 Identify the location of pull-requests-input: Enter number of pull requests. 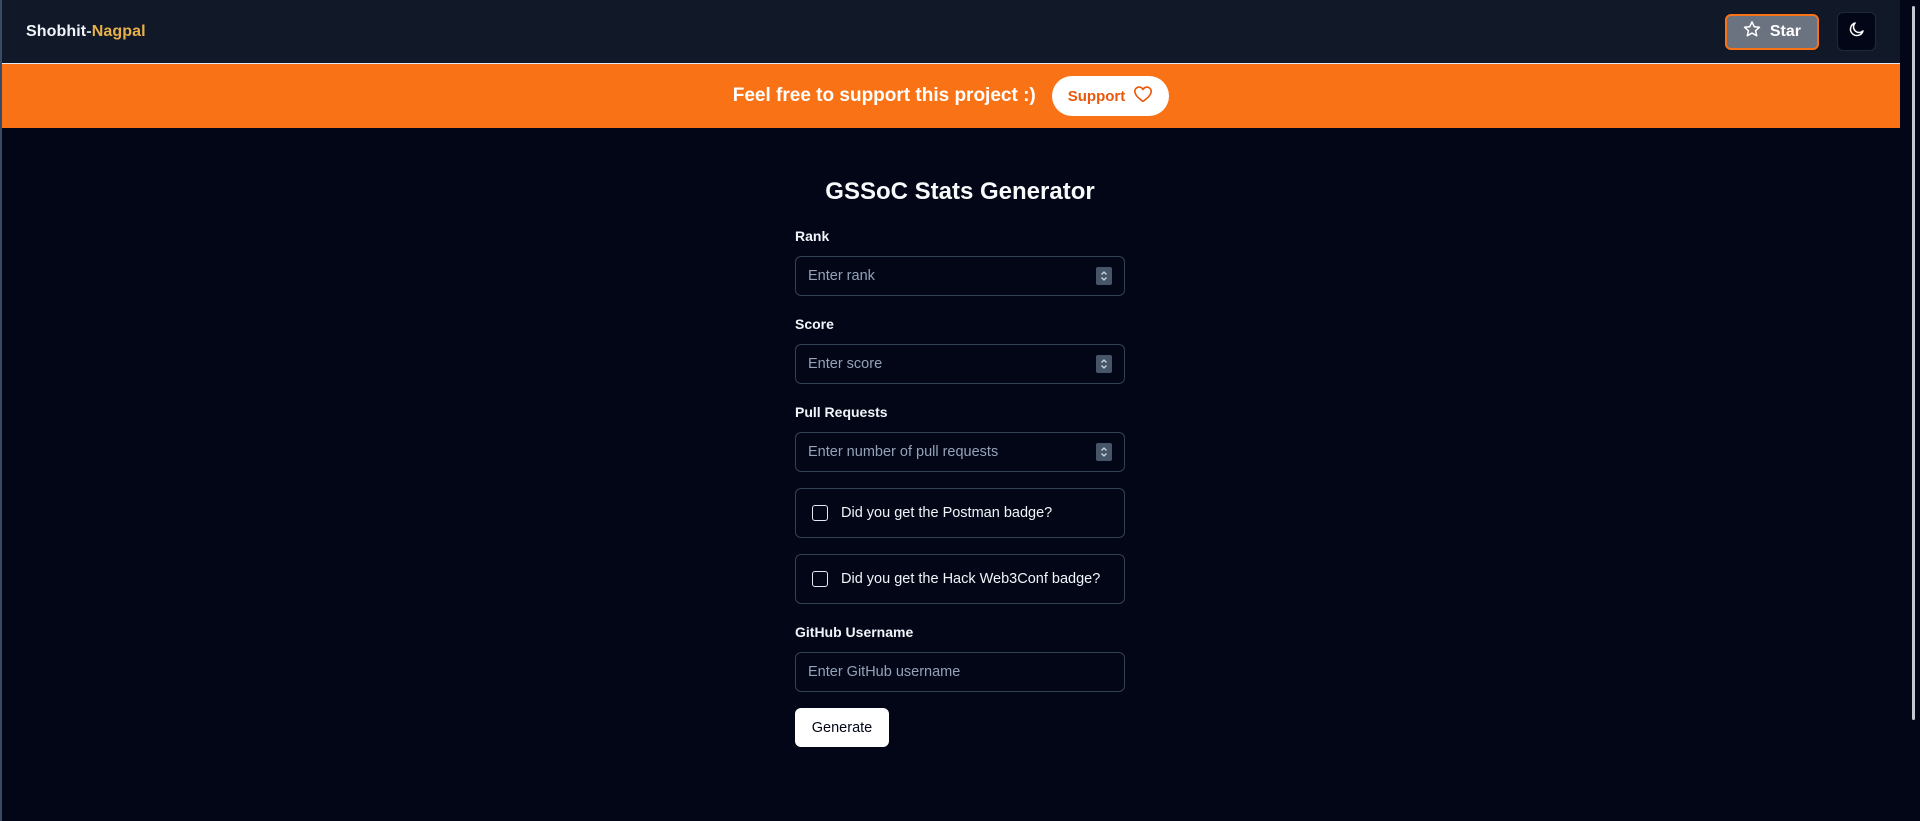
(960, 452).